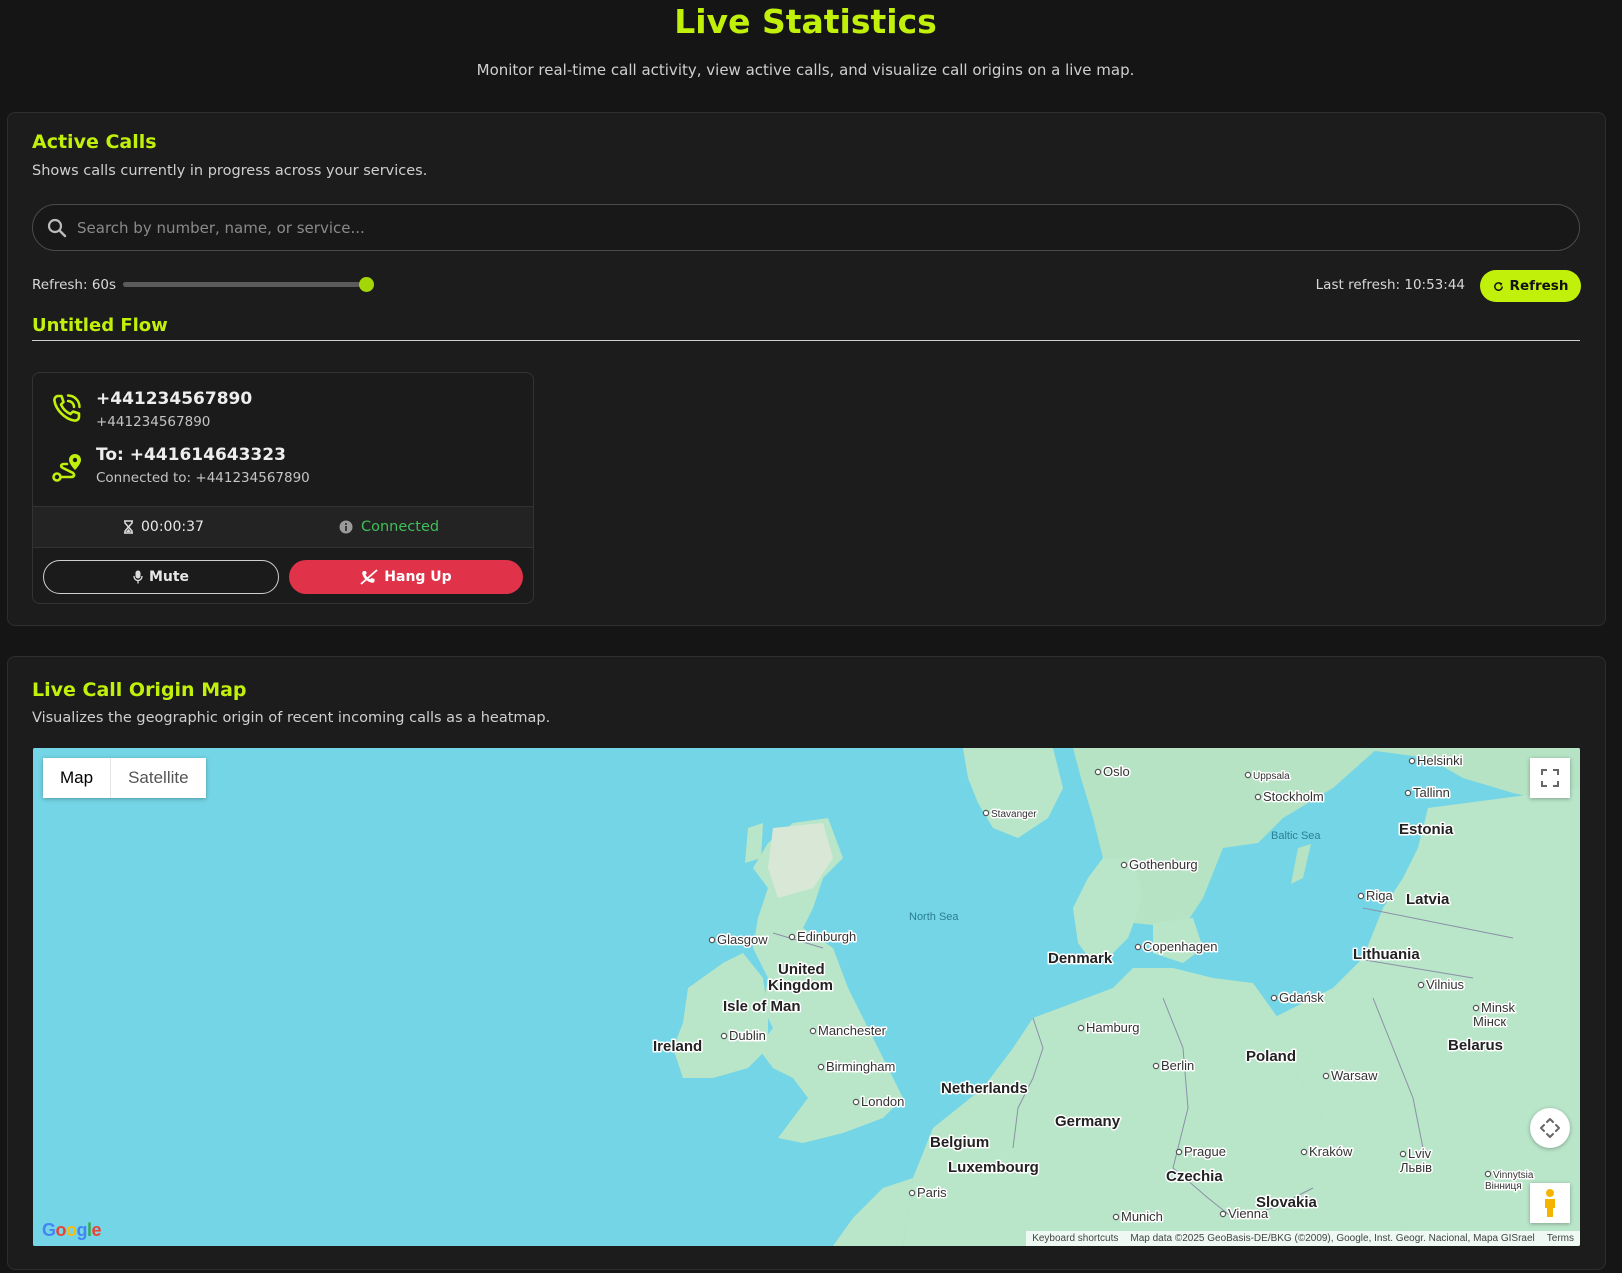 This screenshot has width=1622, height=1273. What do you see at coordinates (418, 577) in the screenshot?
I see `hang-up-button-label: Hang Up` at bounding box center [418, 577].